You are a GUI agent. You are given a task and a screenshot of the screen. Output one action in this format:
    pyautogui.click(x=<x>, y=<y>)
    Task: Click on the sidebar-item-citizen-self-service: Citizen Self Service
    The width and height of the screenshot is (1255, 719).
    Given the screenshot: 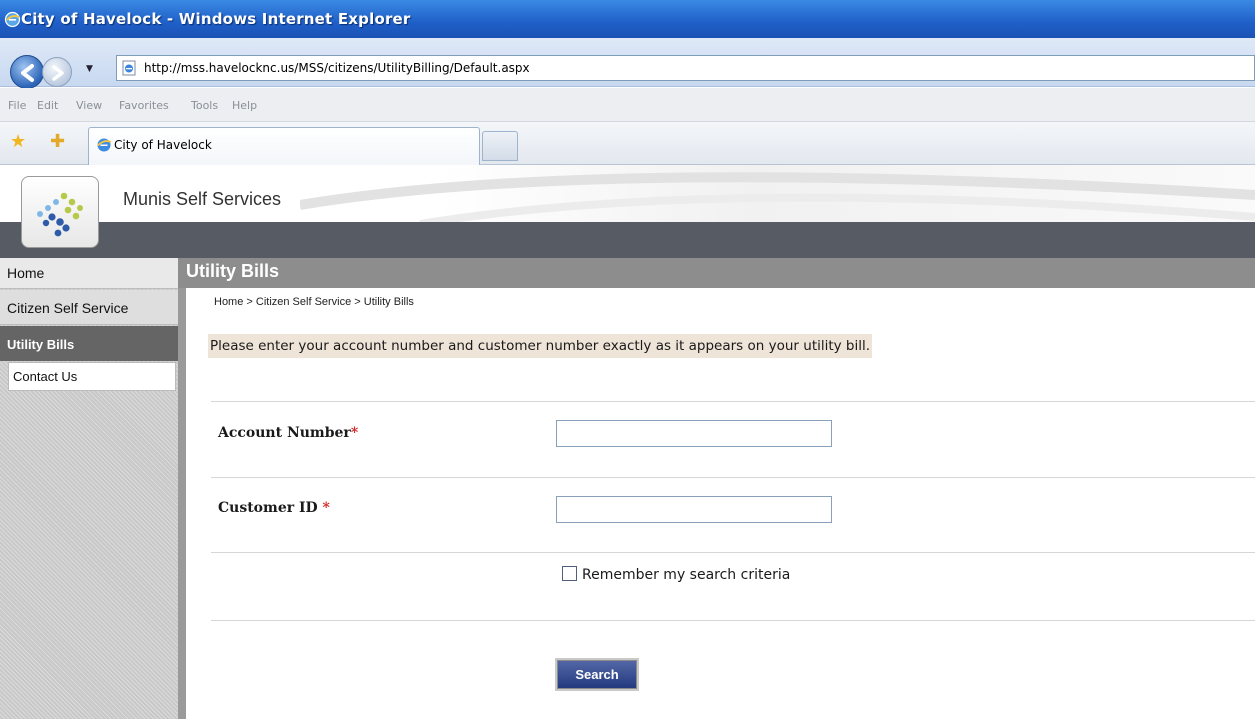 What is the action you would take?
    pyautogui.click(x=89, y=307)
    